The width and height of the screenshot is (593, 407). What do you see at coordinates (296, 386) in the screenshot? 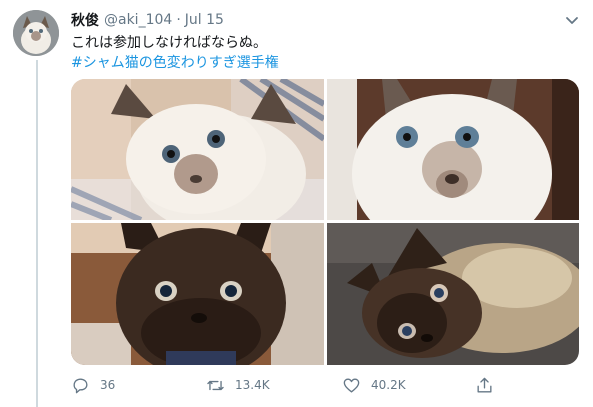
I see `tweet-actions: 36 13.4K 40.2K` at bounding box center [296, 386].